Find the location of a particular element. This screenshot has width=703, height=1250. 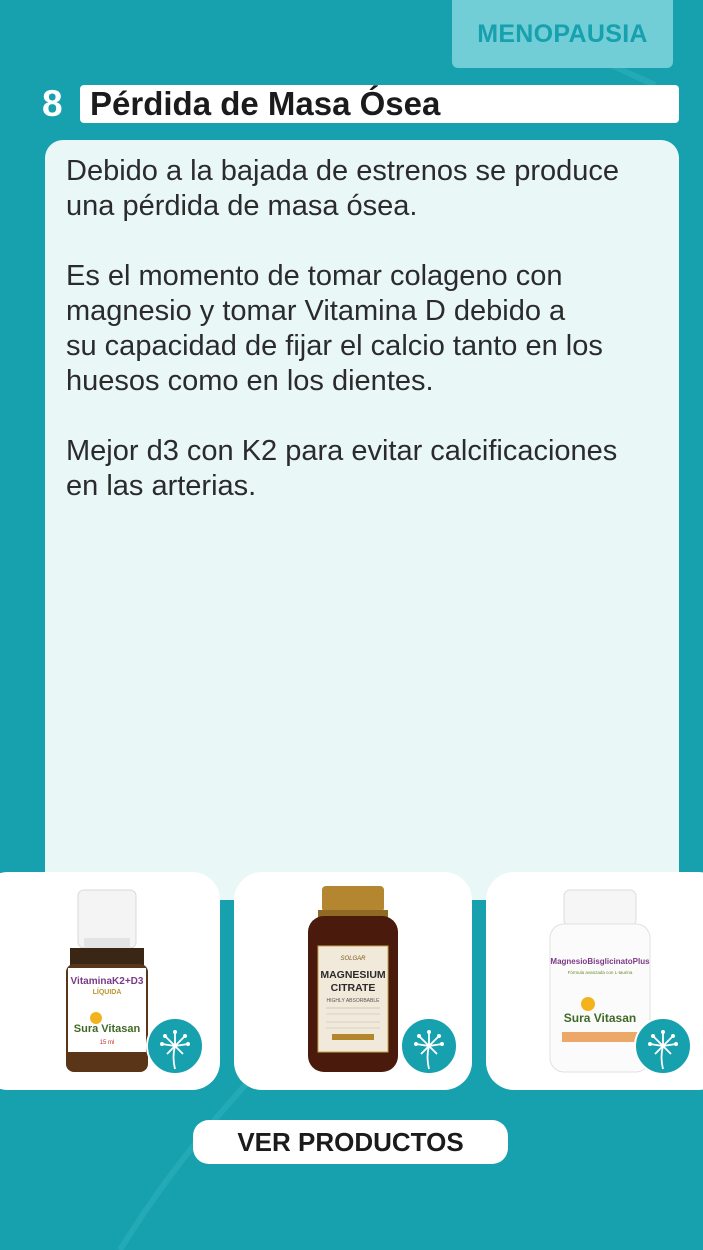

view-products-button: VER PRODUCTOS is located at coordinates (350, 1142).